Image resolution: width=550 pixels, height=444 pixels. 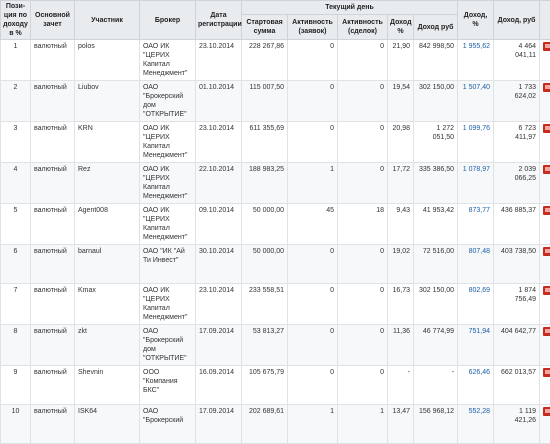 What do you see at coordinates (216, 411) in the screenshot?
I see `reg-date-cell-text: 17.09.2014` at bounding box center [216, 411].